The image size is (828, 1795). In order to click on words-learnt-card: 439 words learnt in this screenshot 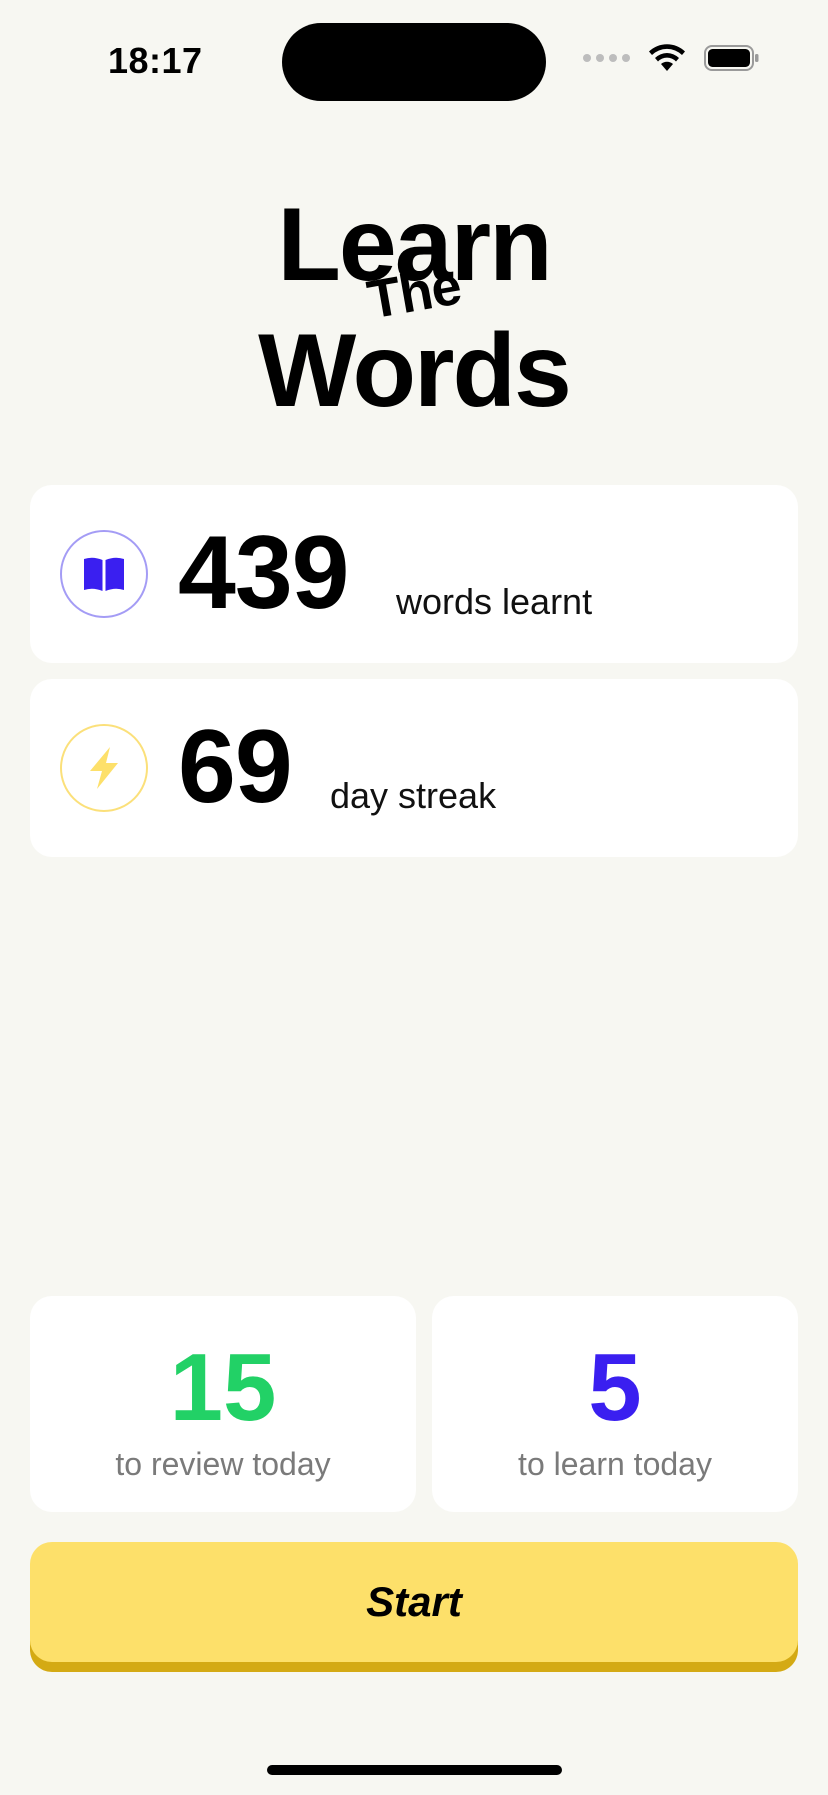, I will do `click(414, 574)`.